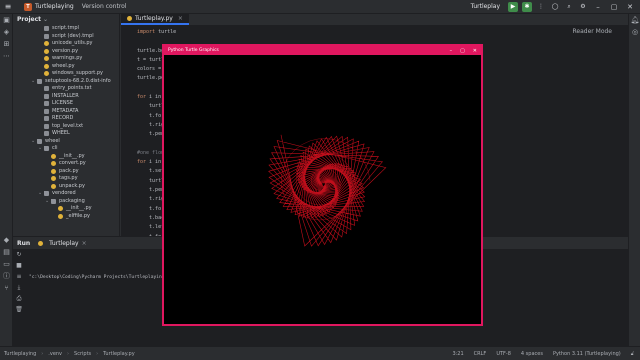 This screenshot has height=360, width=640. What do you see at coordinates (322, 50) in the screenshot?
I see `turtle-window-titlebar: Python Turtle Graphics – ▢ ✕` at bounding box center [322, 50].